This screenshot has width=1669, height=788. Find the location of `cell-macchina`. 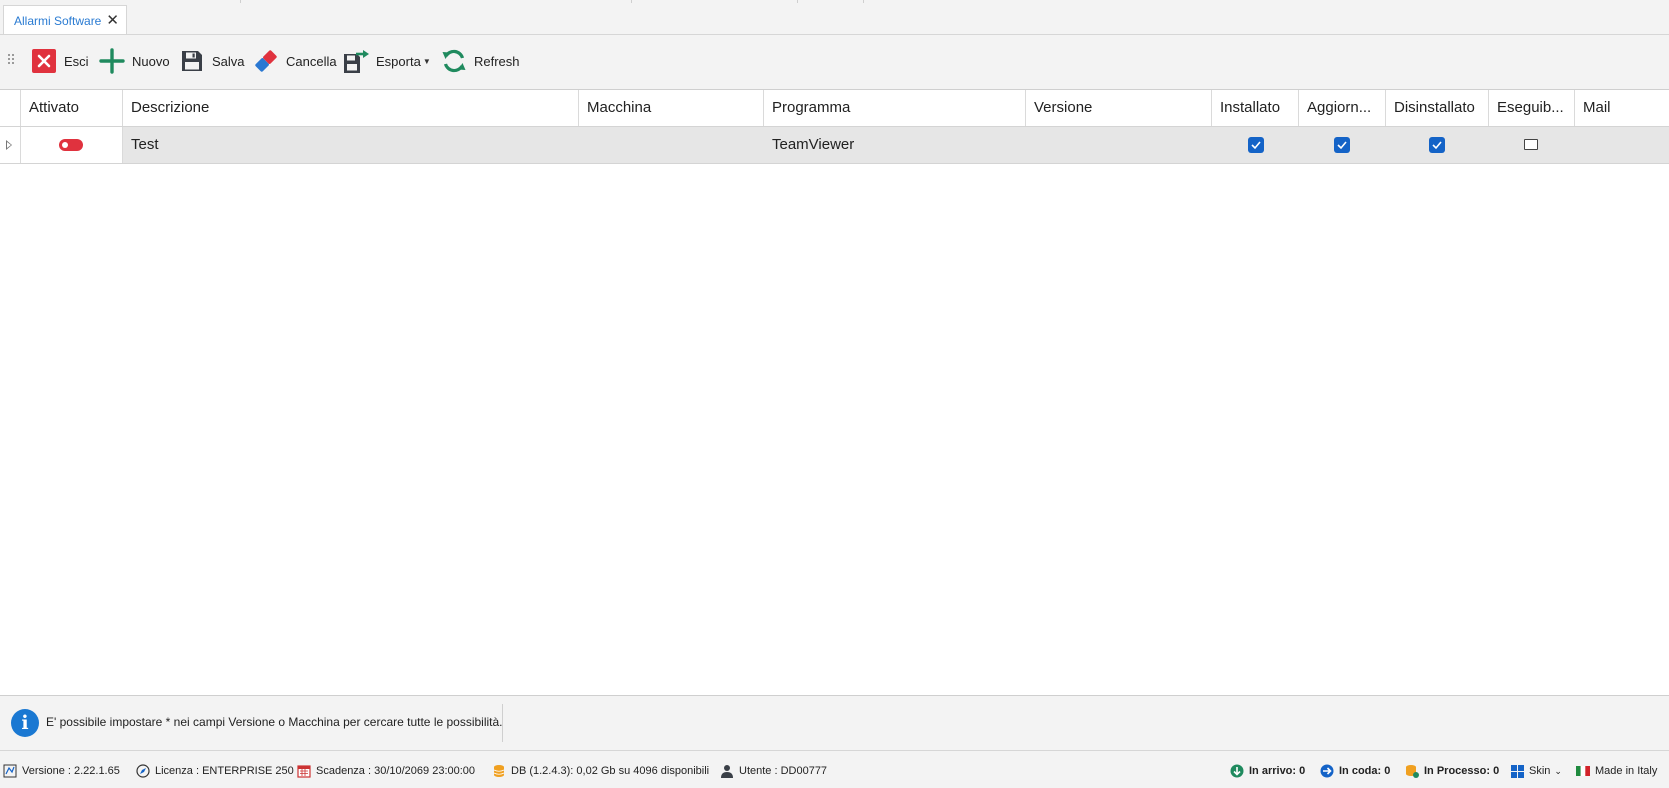

cell-macchina is located at coordinates (671, 145).